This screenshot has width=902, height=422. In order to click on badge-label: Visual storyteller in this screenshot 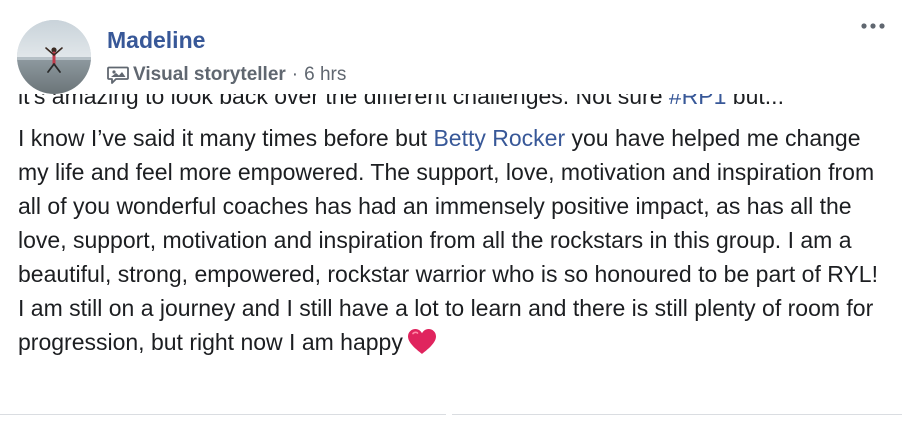, I will do `click(209, 75)`.